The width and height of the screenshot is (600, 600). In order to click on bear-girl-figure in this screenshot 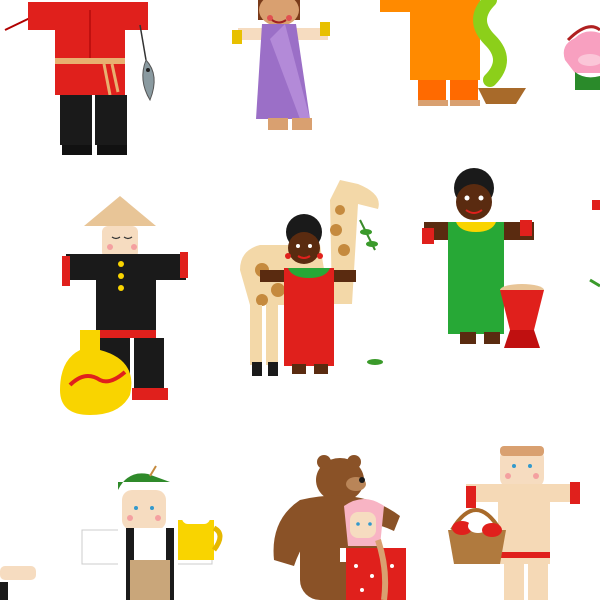, I will do `click(341, 527)`.